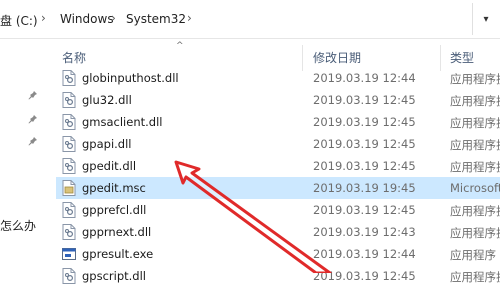  I want to click on file-row: gpapi.dll 2019.03.19 12:45 应用程序扩展, so click(278, 144).